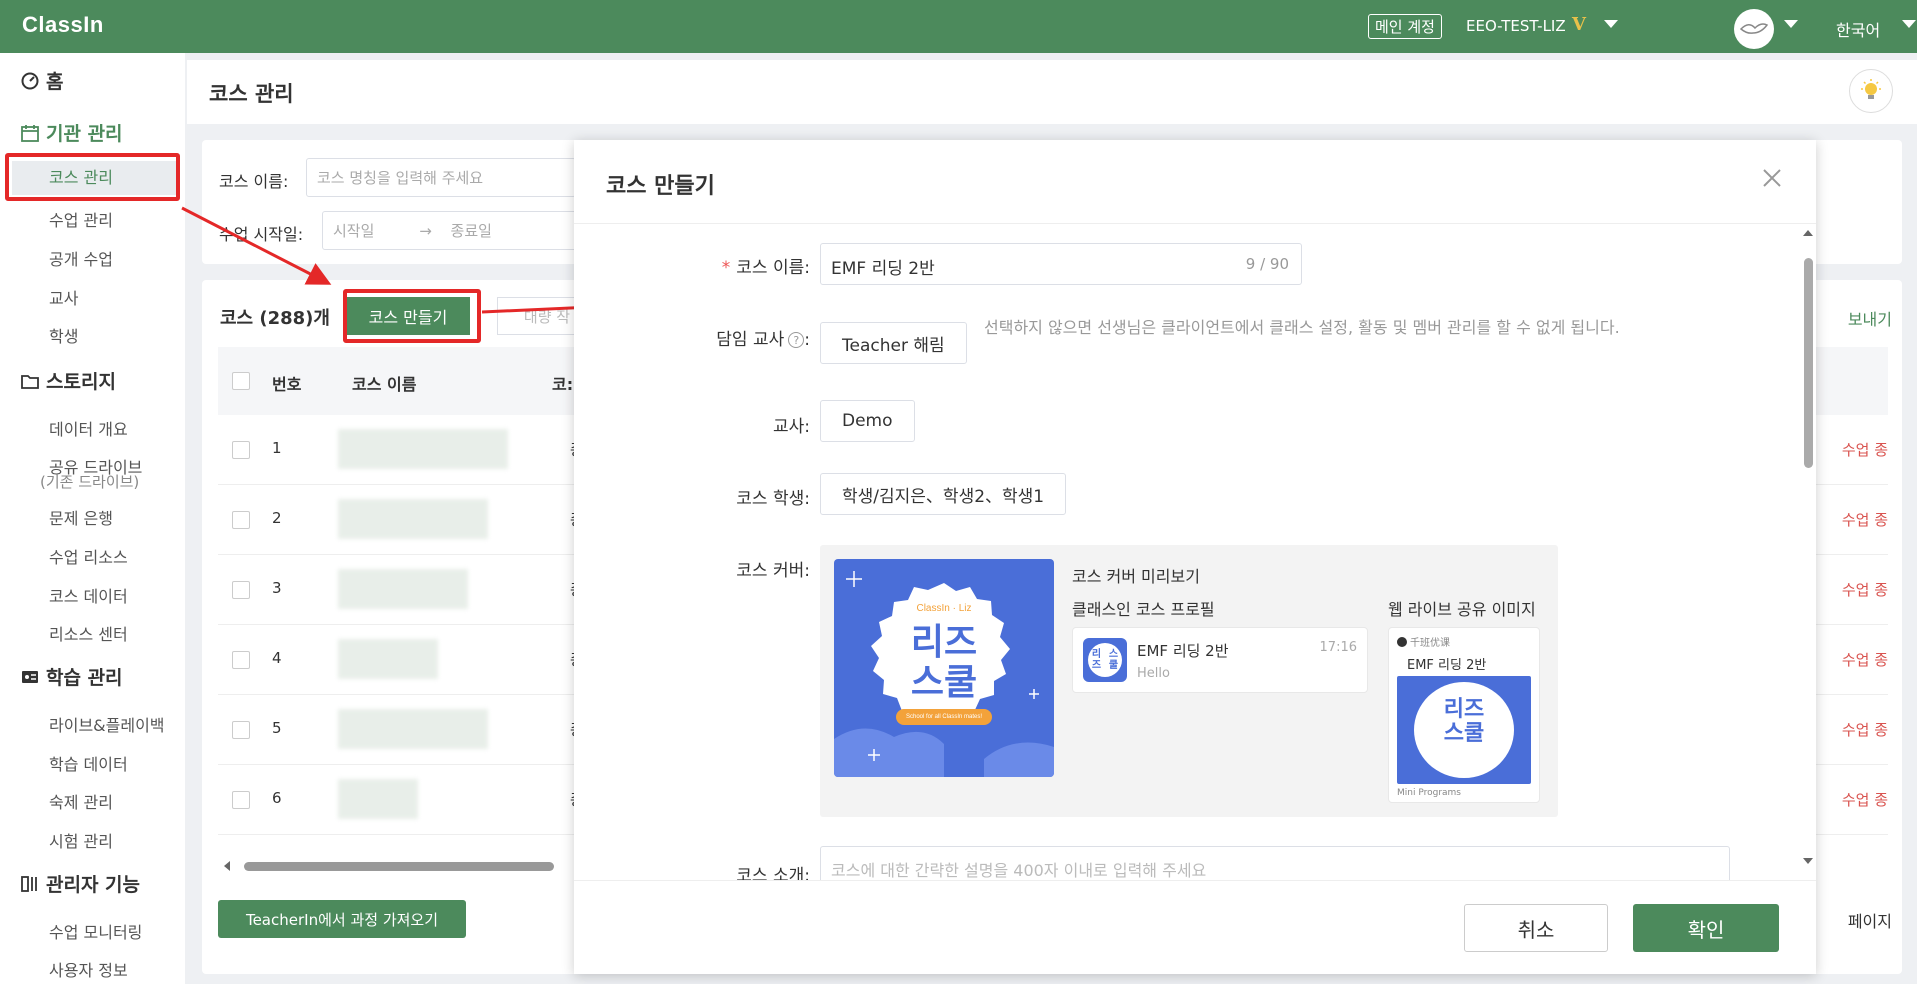 The width and height of the screenshot is (1917, 984). I want to click on profile-course-time: 17:16, so click(1338, 647).